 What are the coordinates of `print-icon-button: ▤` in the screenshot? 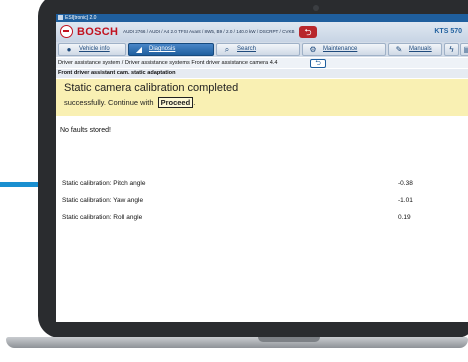 It's located at (464, 49).